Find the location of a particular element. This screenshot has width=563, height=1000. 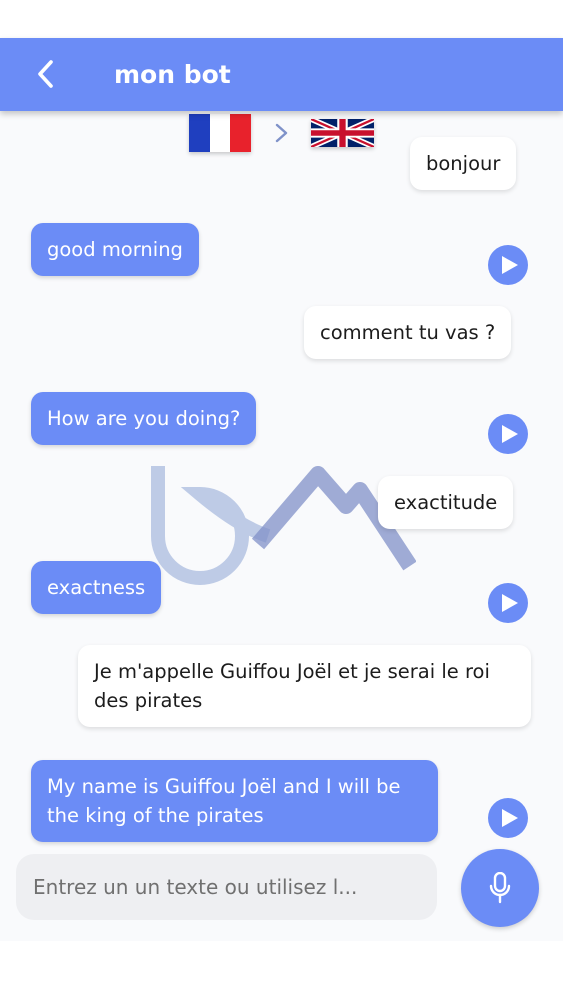

bot-message: good morning is located at coordinates (115, 249).